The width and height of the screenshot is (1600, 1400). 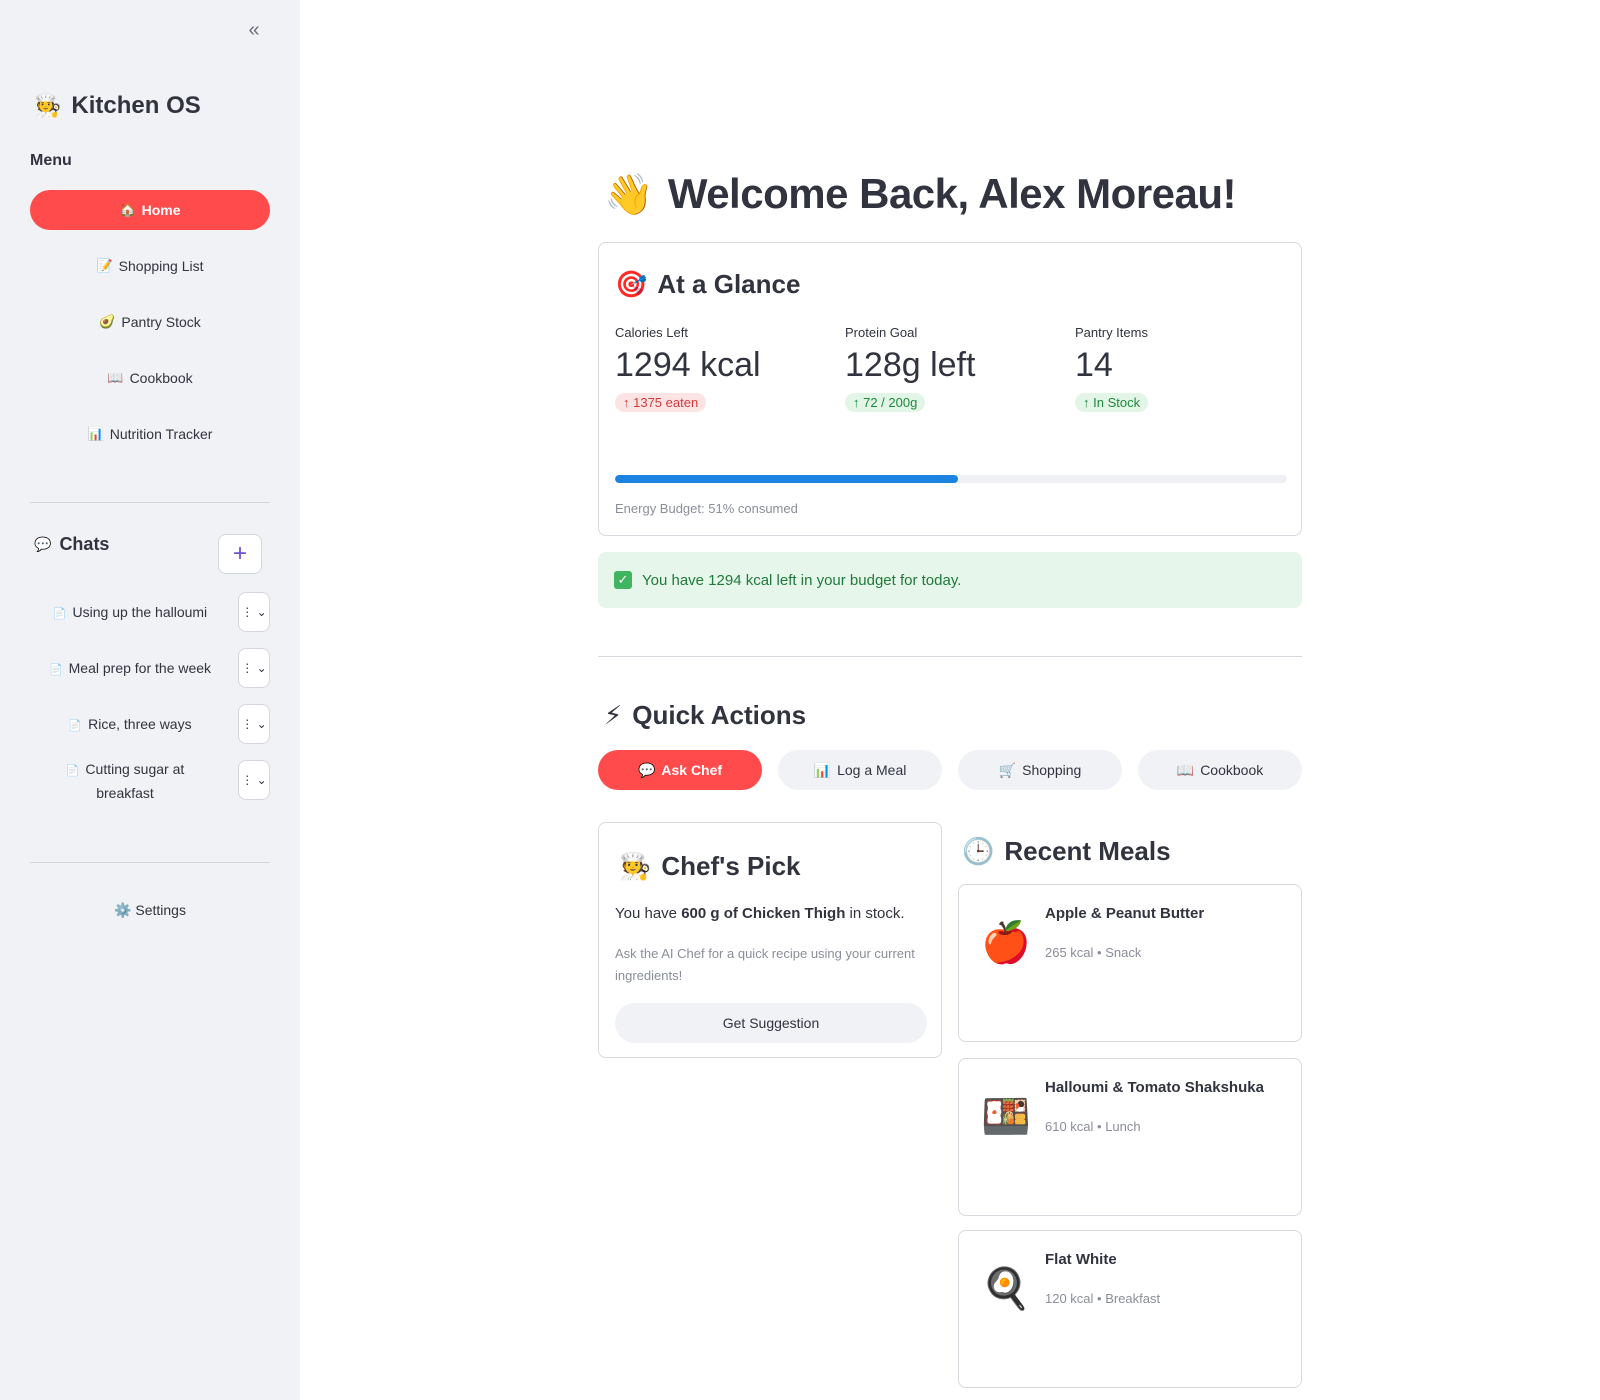 What do you see at coordinates (123, 910) in the screenshot?
I see `gear-icon: ⚙️` at bounding box center [123, 910].